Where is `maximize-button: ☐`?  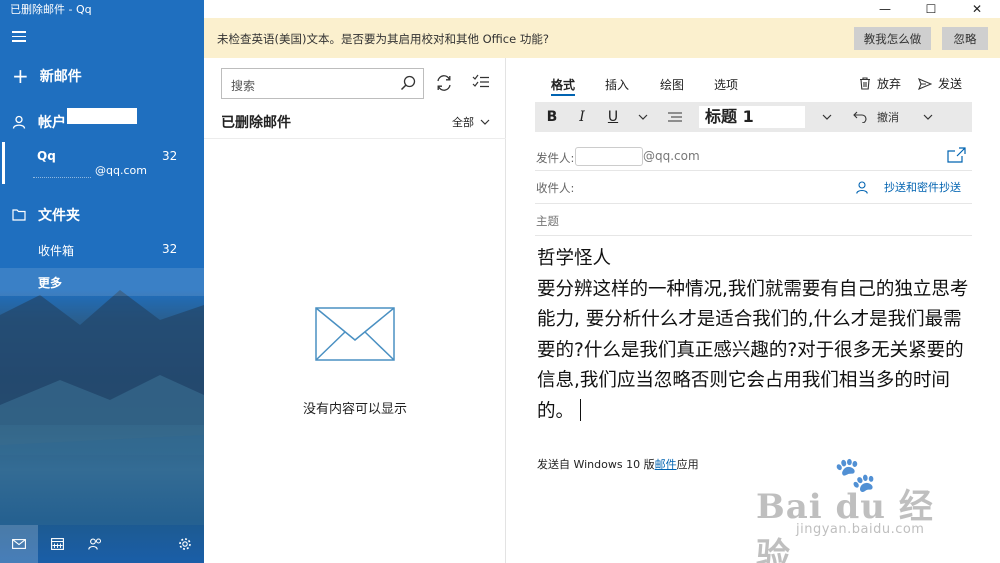 maximize-button: ☐ is located at coordinates (931, 9).